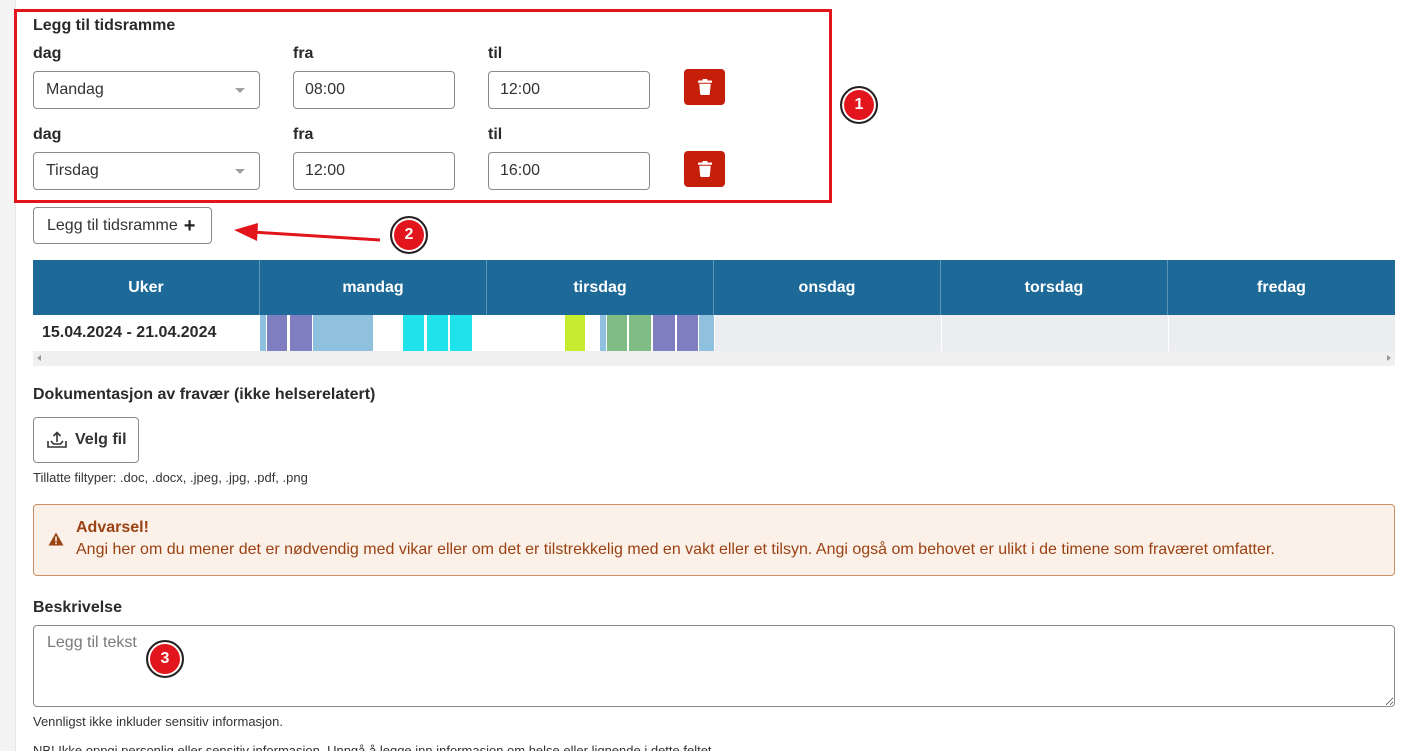  What do you see at coordinates (101, 439) in the screenshot?
I see `choose-file-label: Velg fil` at bounding box center [101, 439].